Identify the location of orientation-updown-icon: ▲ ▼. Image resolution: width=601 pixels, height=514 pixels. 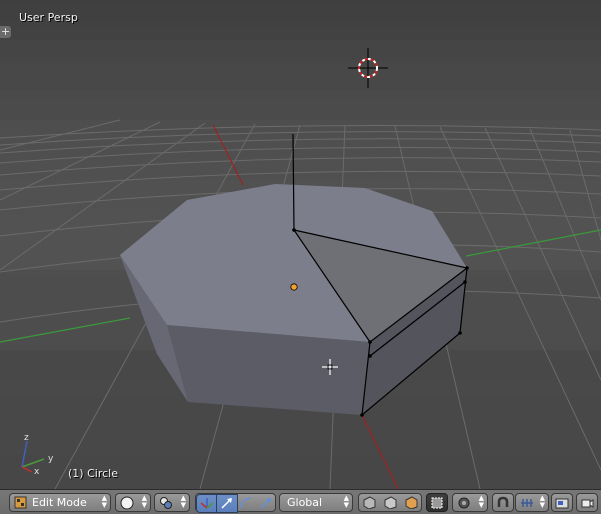
(346, 501).